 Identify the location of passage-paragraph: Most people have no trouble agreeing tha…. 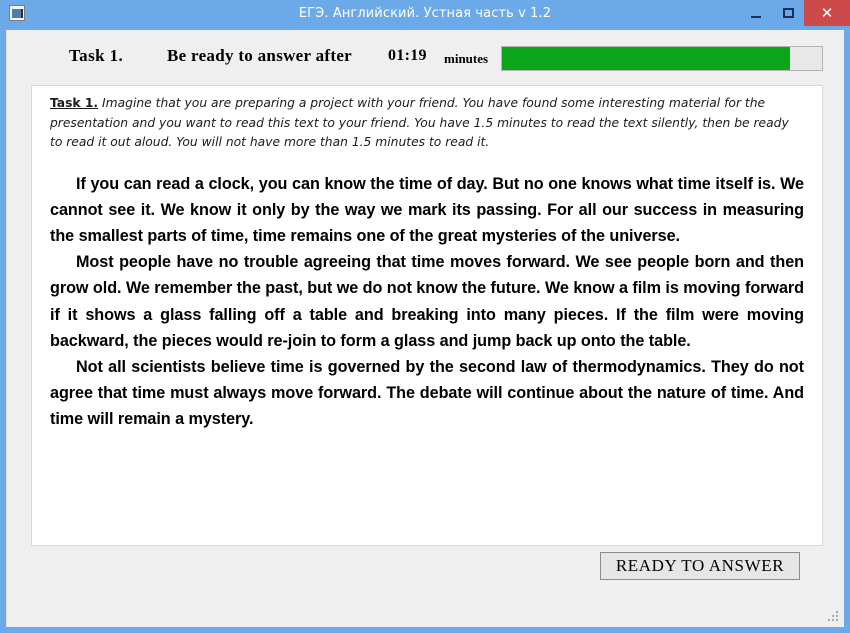
(427, 301).